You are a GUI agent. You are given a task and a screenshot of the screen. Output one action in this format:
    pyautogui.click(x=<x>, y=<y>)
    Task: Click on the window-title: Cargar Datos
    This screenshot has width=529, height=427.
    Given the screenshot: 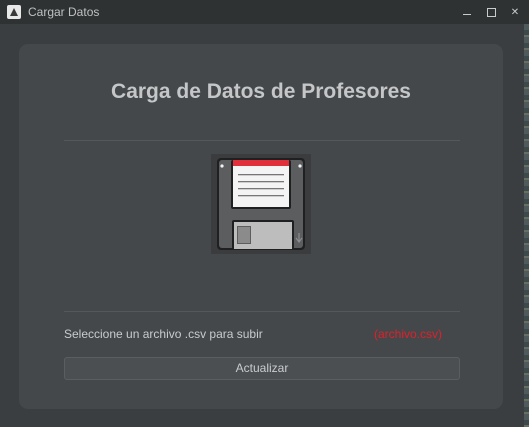 What is the action you would take?
    pyautogui.click(x=64, y=12)
    